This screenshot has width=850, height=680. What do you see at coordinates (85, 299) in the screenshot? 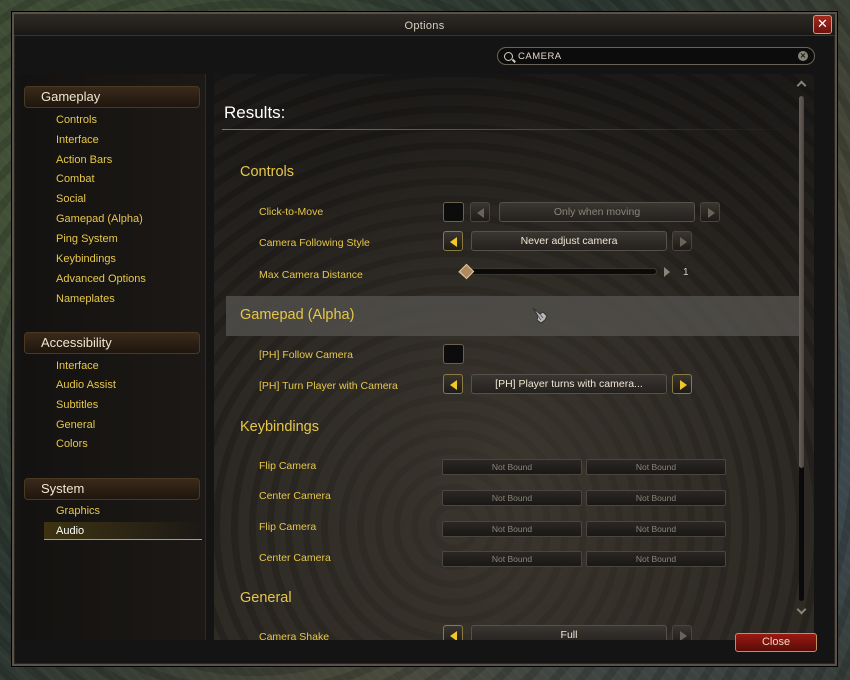
I see `sidebar-item-nameplates: Nameplates` at bounding box center [85, 299].